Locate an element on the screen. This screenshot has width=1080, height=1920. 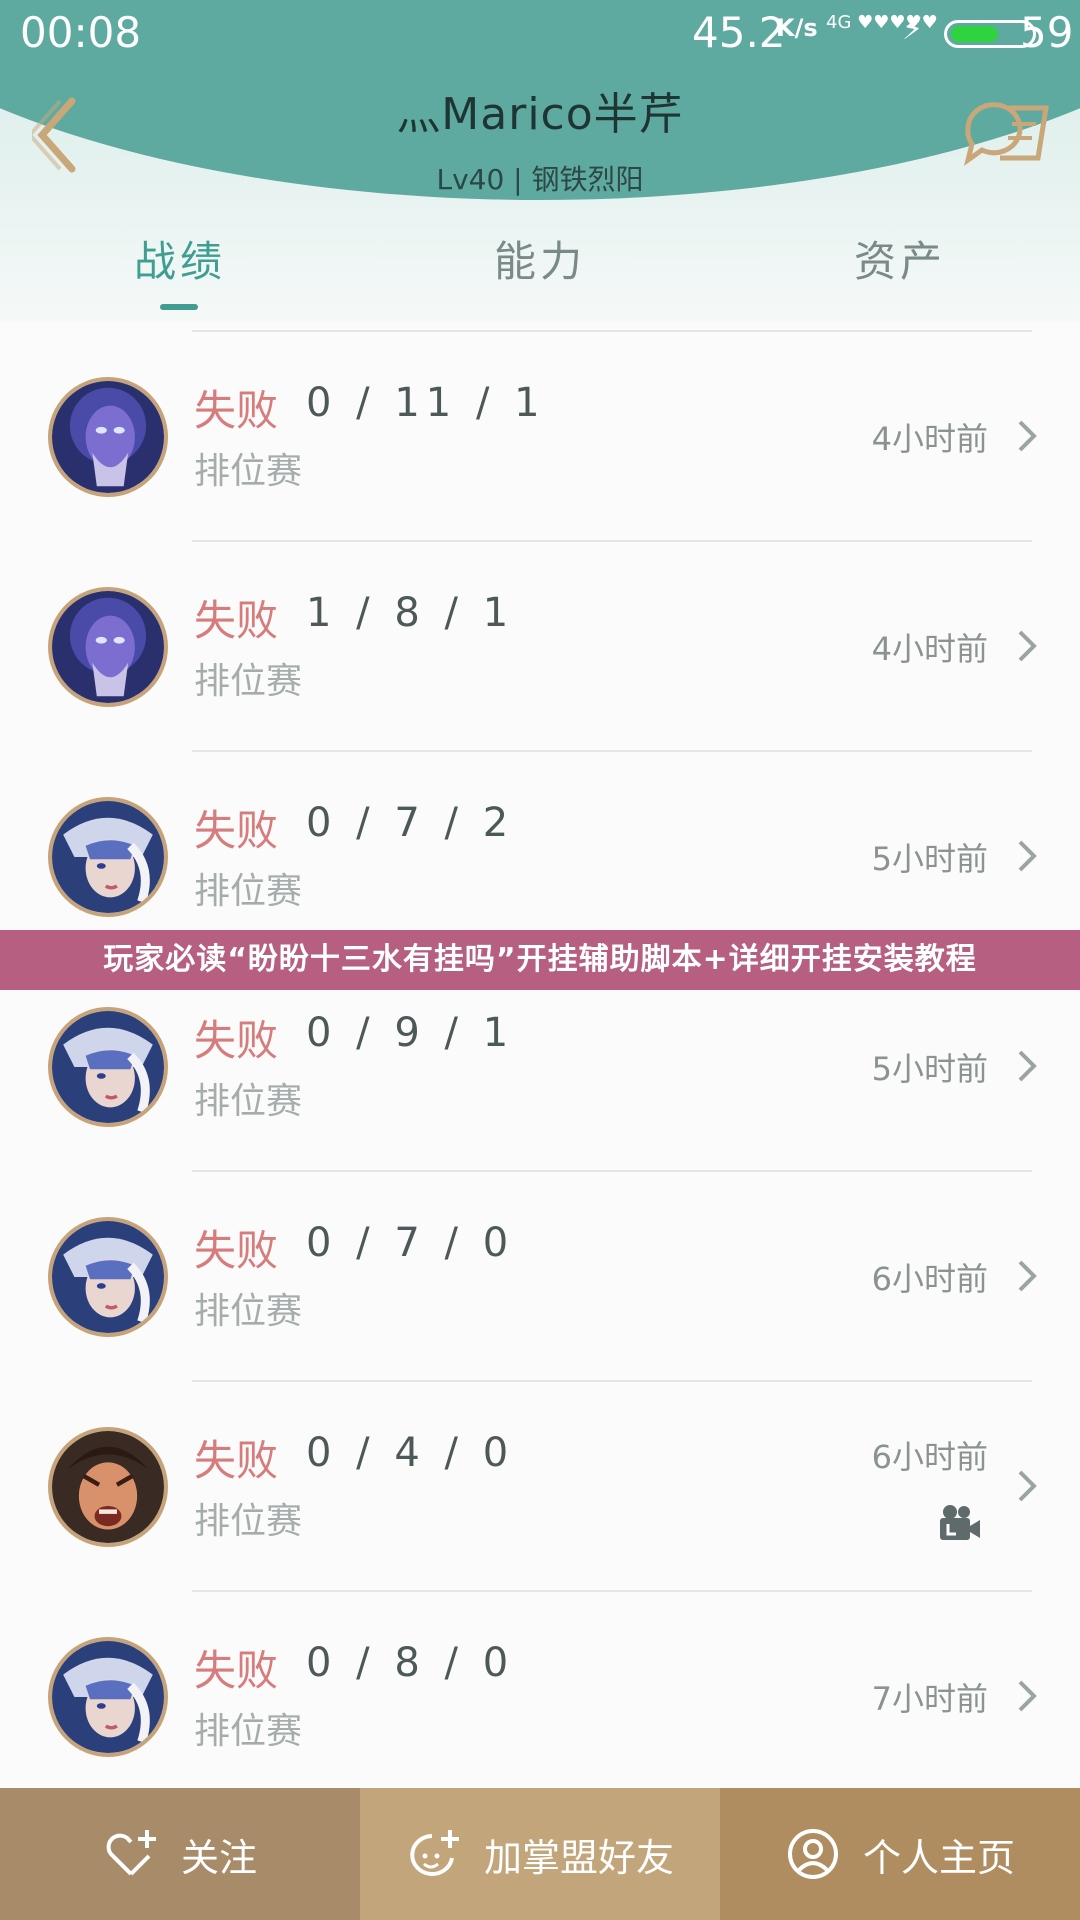
match-kda: 0 / 8 / 0 is located at coordinates (410, 1663).